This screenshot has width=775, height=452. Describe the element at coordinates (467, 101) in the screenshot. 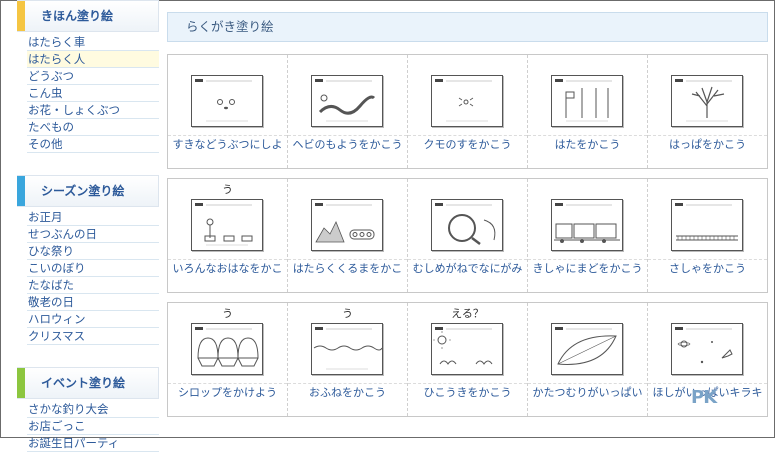

I see `spider-drawing-icon` at that location.